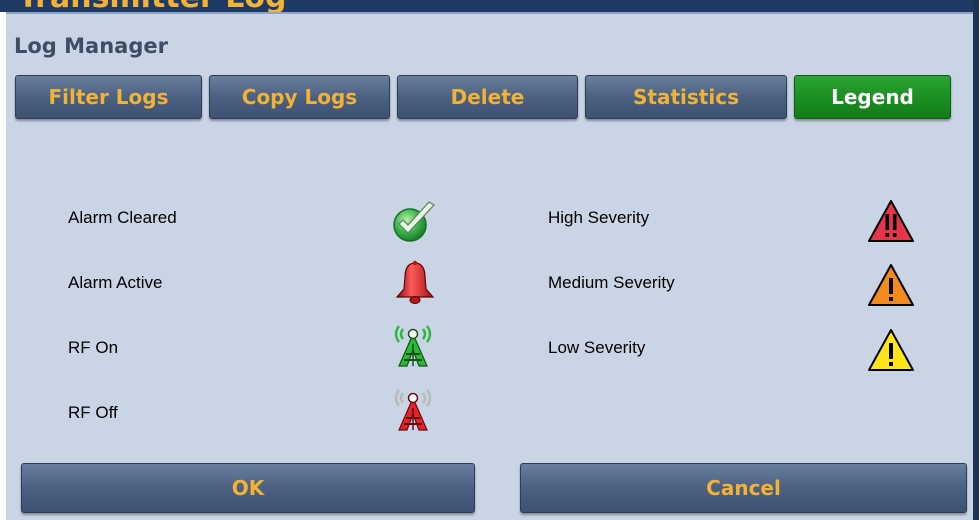 The image size is (979, 520). What do you see at coordinates (597, 347) in the screenshot?
I see `legend-label-low-severity: Low Severity` at bounding box center [597, 347].